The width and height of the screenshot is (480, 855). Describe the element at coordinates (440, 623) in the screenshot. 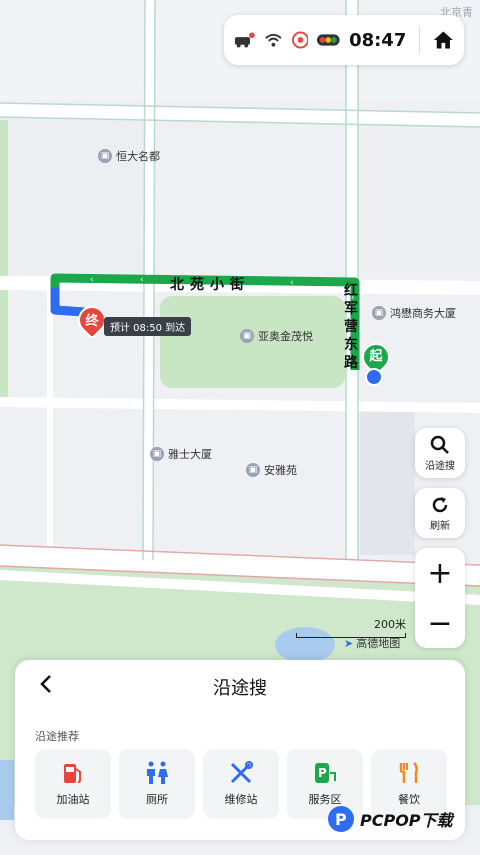

I see `zoom-out-button: −` at that location.